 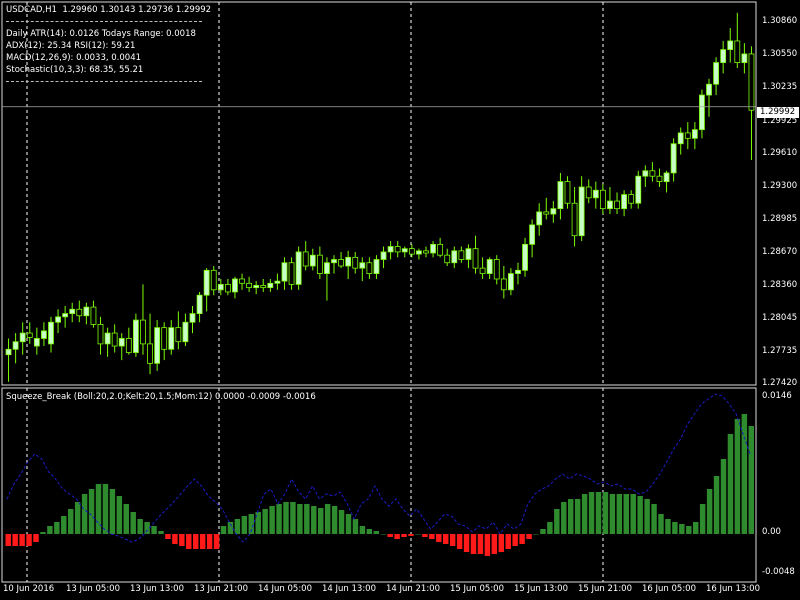 I want to click on time-axis-label: 14 Jun 05:00, so click(x=285, y=589).